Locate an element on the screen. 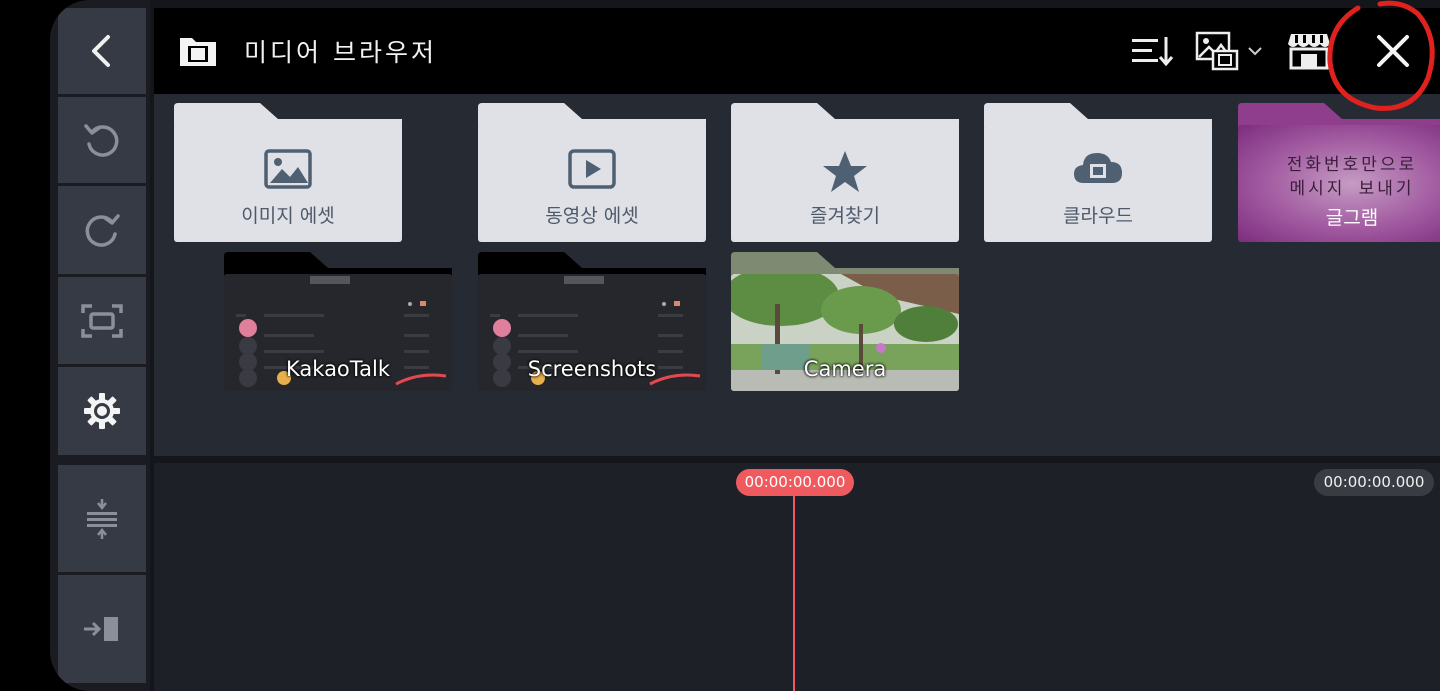 This screenshot has height=691, width=1440. media-filter-icon is located at coordinates (1217, 51).